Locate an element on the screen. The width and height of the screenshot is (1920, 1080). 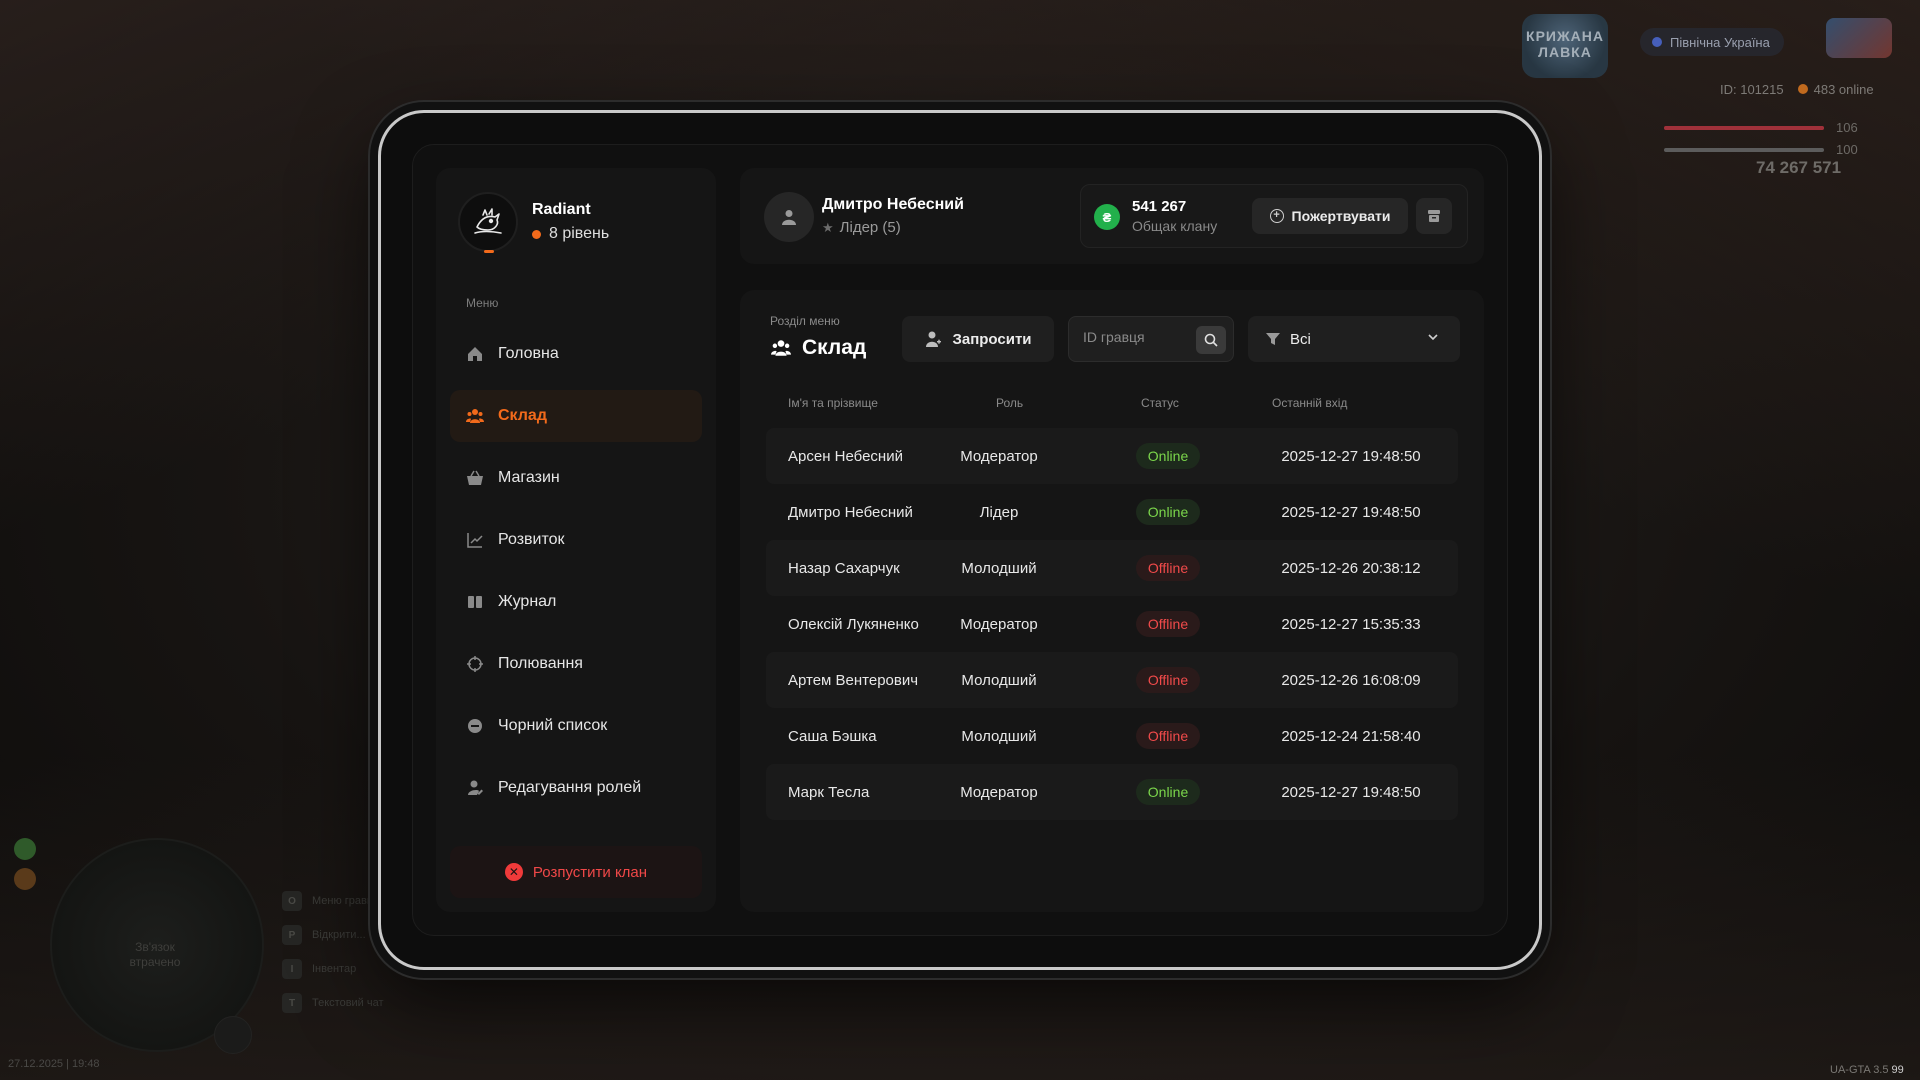
sidebar-item-development: Розвиток is located at coordinates (576, 540).